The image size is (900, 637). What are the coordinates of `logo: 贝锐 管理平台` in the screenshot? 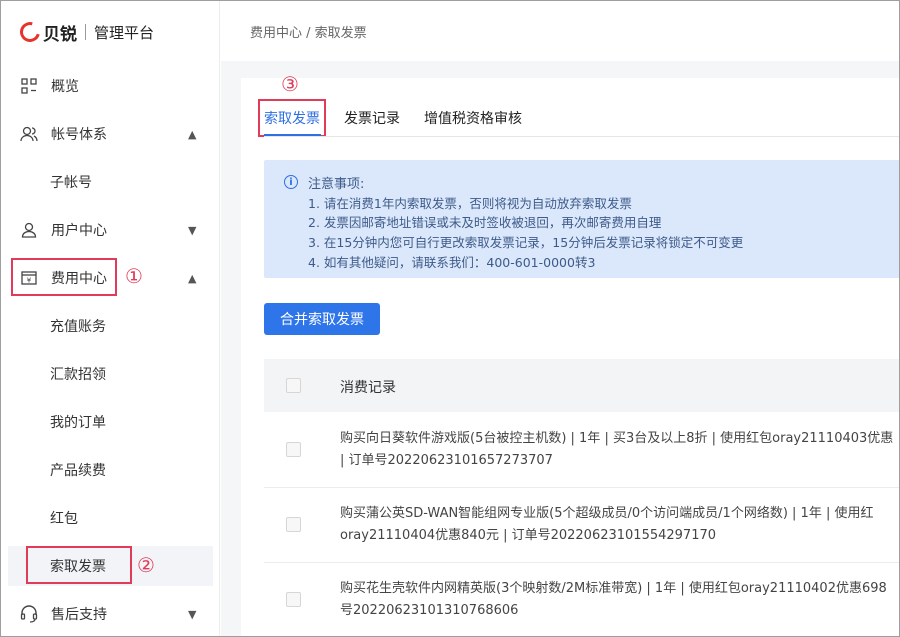 It's located at (85, 32).